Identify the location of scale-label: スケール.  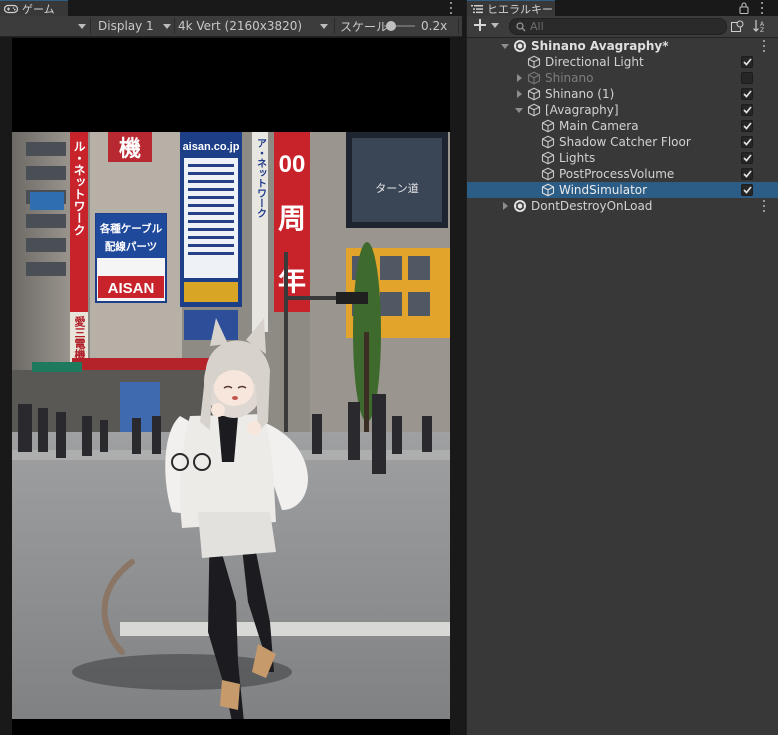
(364, 26).